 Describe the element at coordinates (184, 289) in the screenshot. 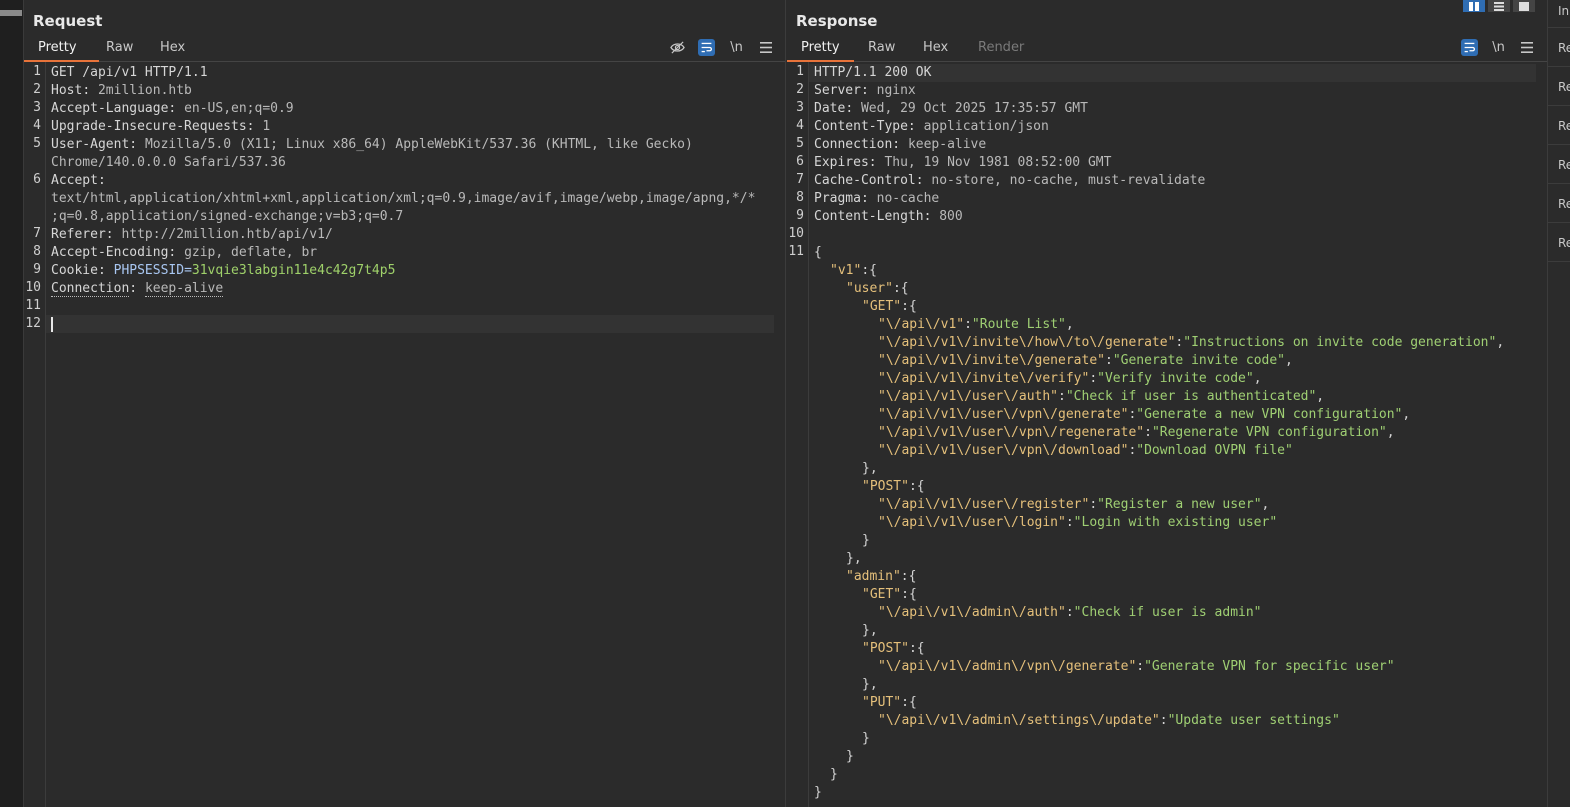

I see `header-value: keep-alive` at that location.